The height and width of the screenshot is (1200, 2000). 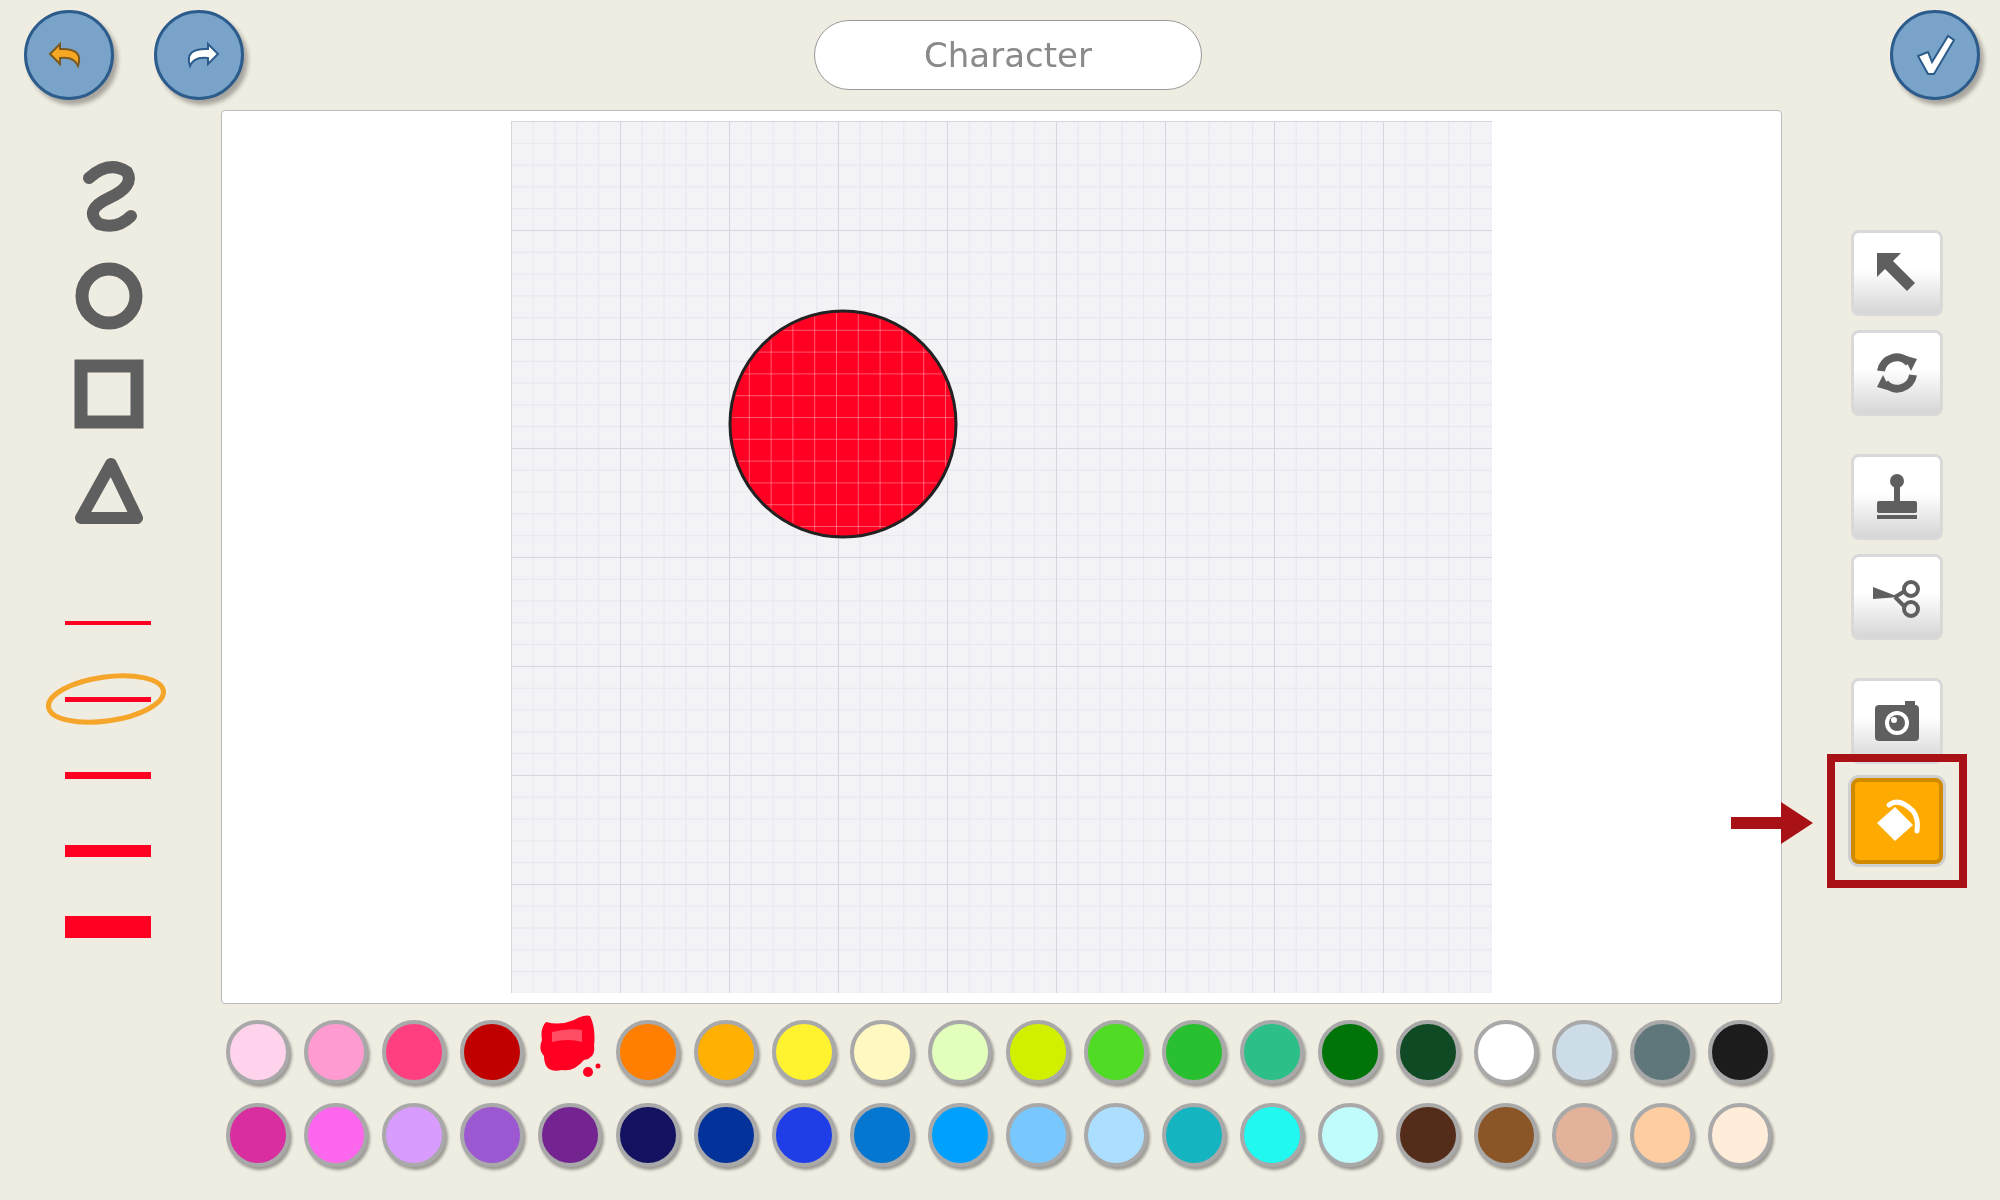 I want to click on camera-tool-button, so click(x=1897, y=721).